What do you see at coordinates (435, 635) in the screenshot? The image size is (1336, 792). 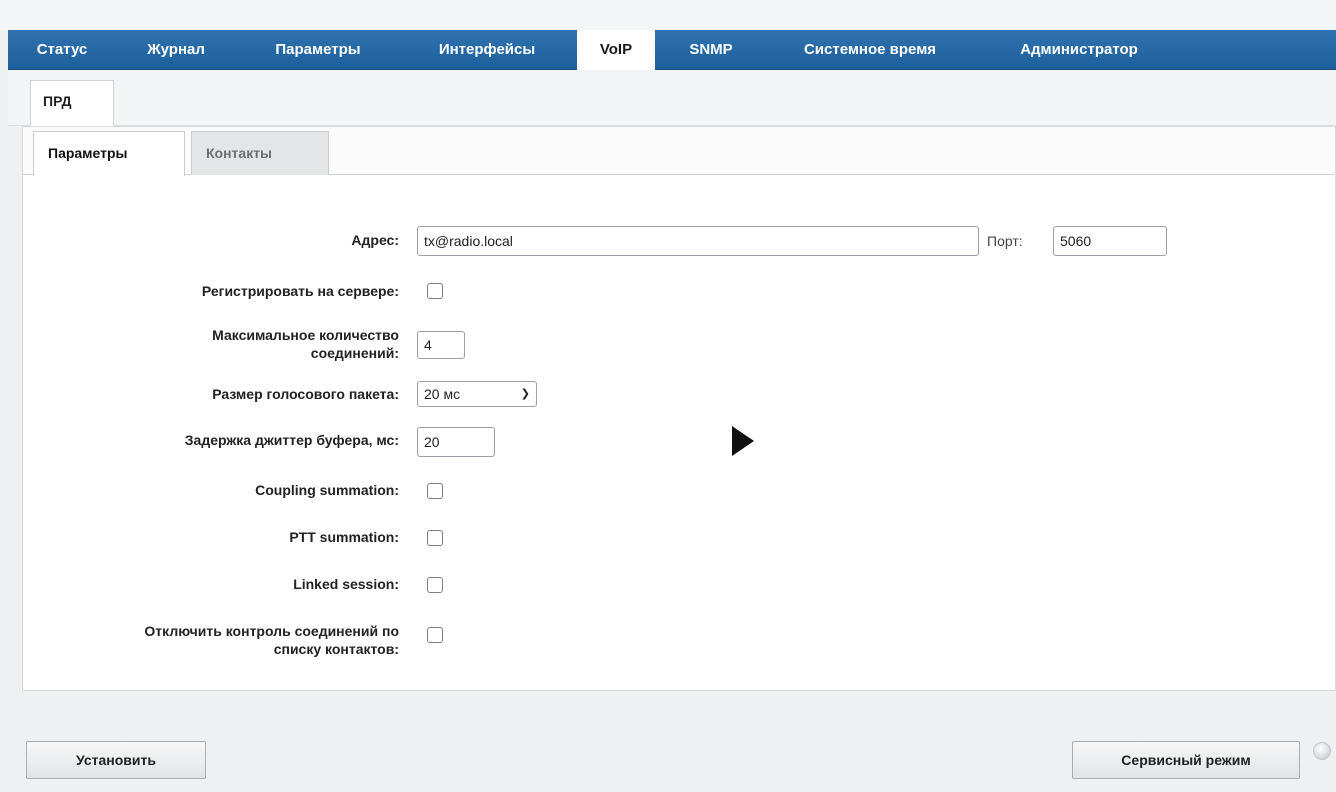 I see `disable-contact-control-checkbox` at bounding box center [435, 635].